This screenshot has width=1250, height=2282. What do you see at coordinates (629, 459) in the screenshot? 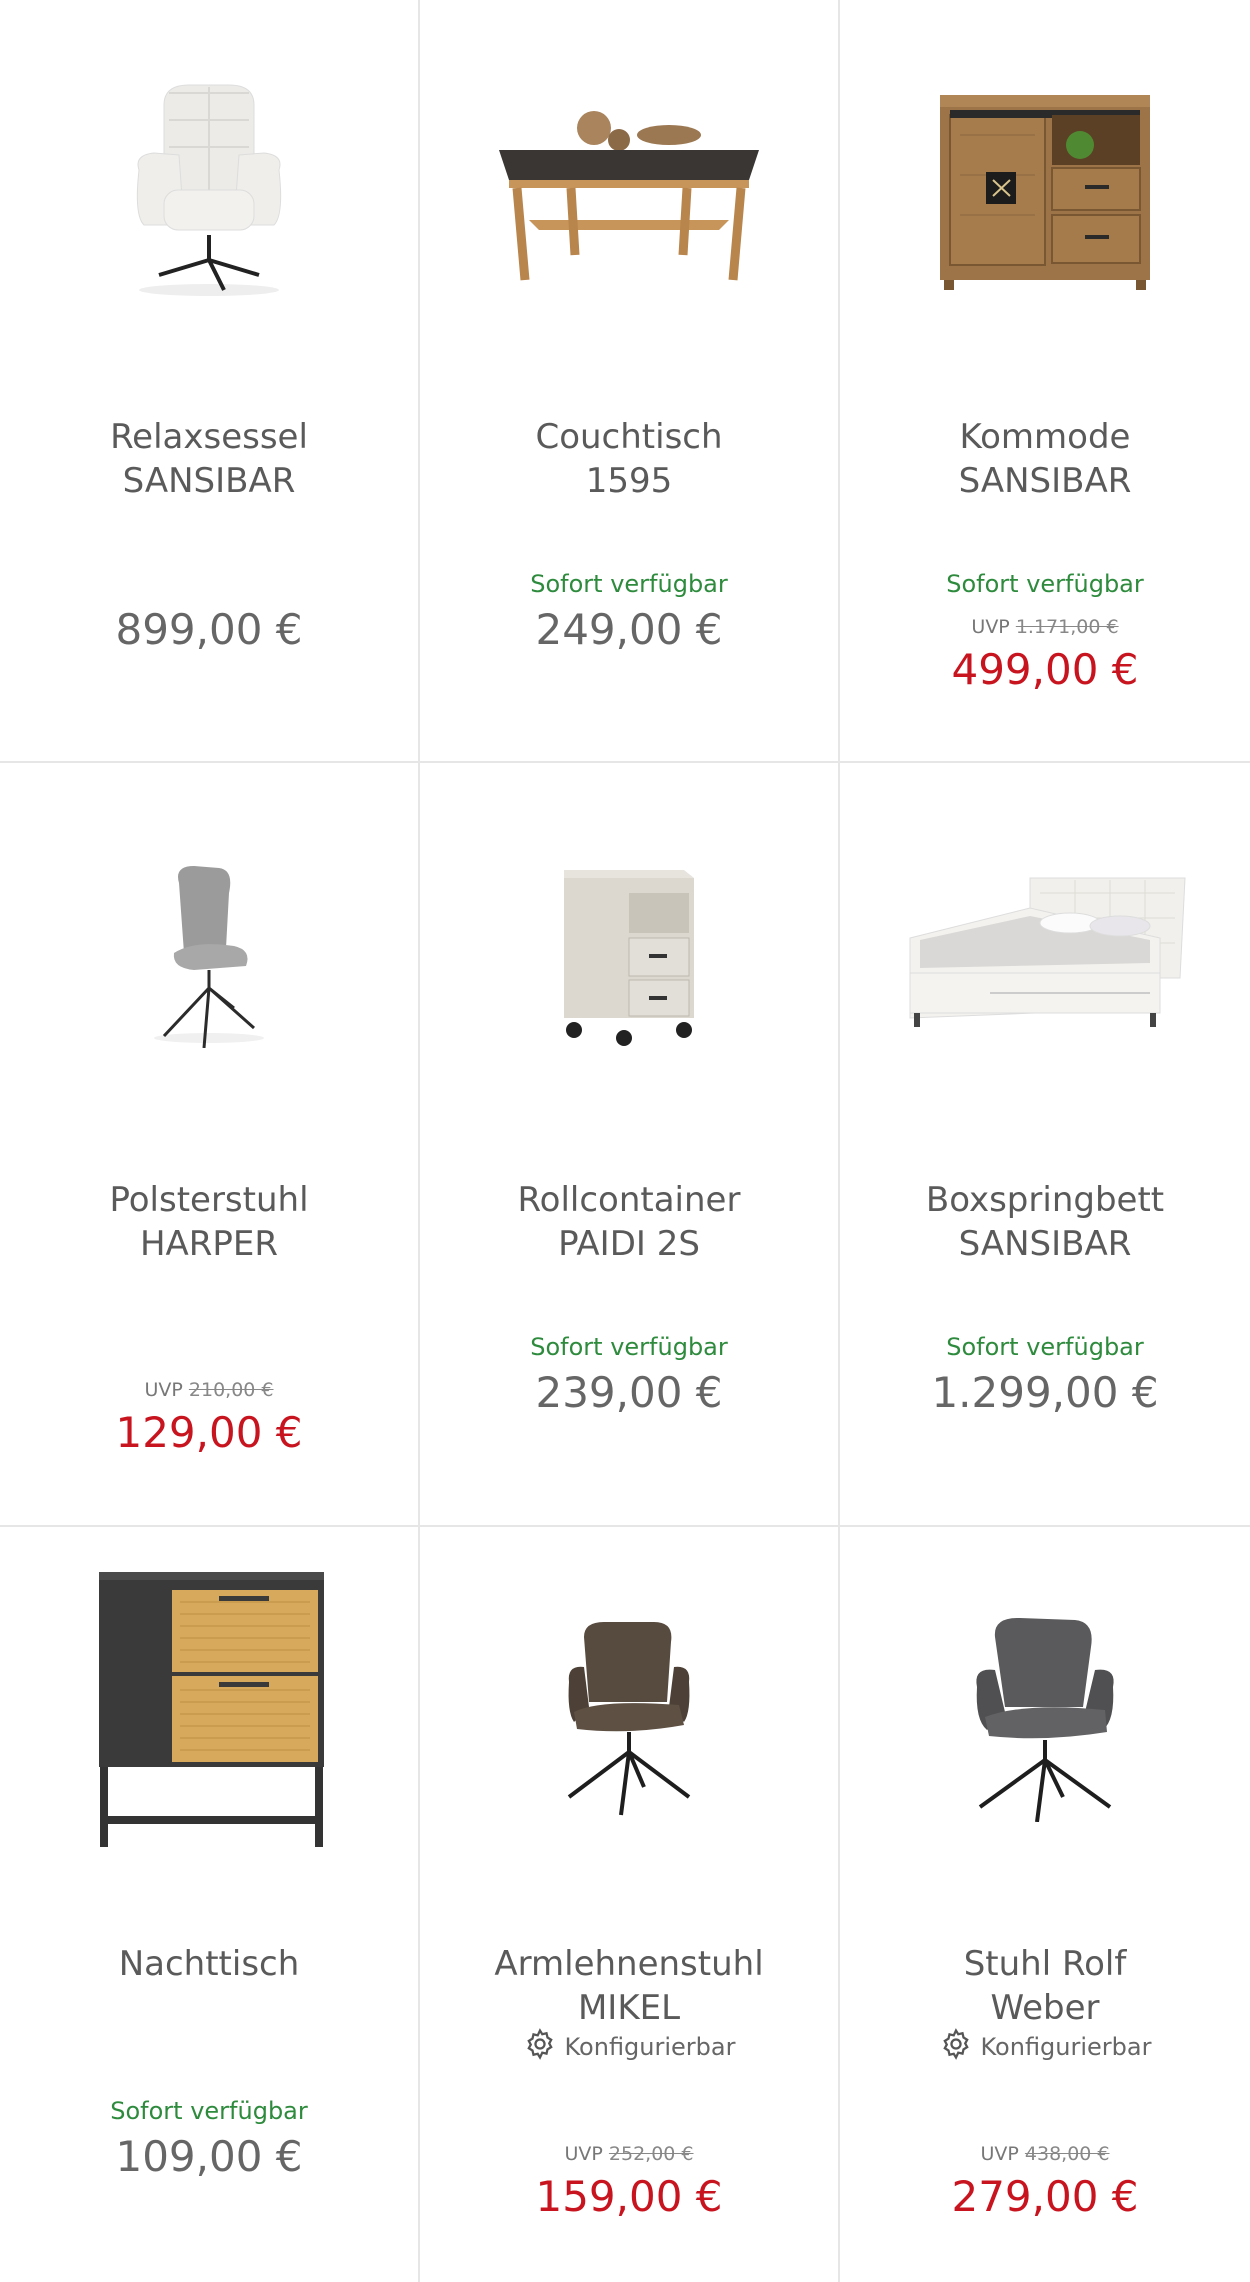
I see `product-name: Couchtisch 1595` at bounding box center [629, 459].